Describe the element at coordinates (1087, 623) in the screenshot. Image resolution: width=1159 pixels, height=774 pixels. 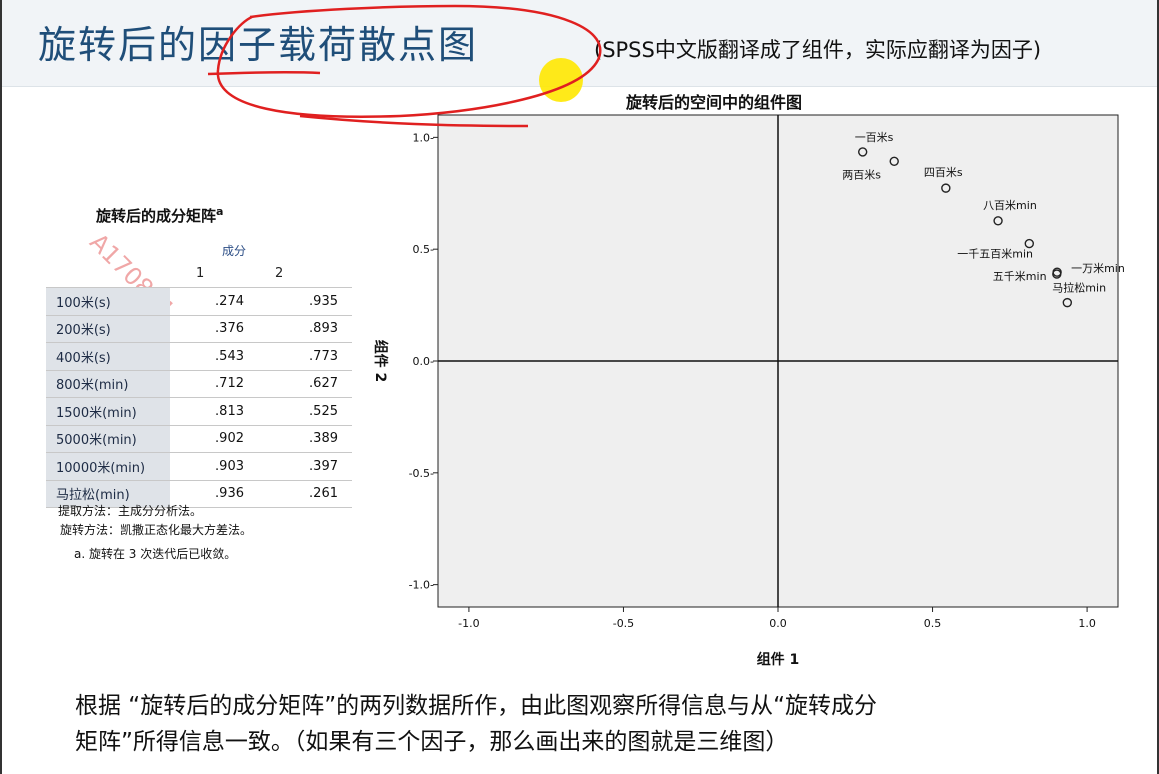
I see `x-tick-label: 1.0` at that location.